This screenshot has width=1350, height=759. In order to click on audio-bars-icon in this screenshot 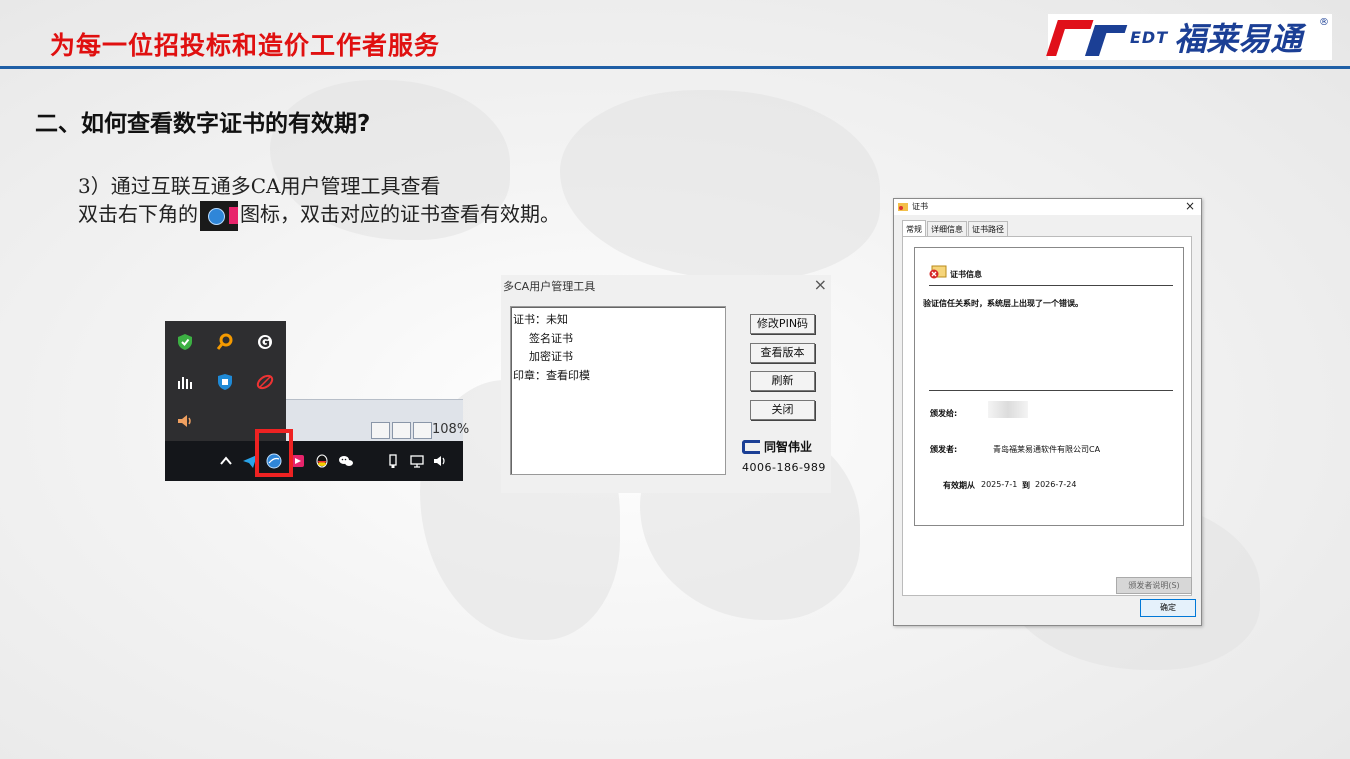, I will do `click(185, 382)`.